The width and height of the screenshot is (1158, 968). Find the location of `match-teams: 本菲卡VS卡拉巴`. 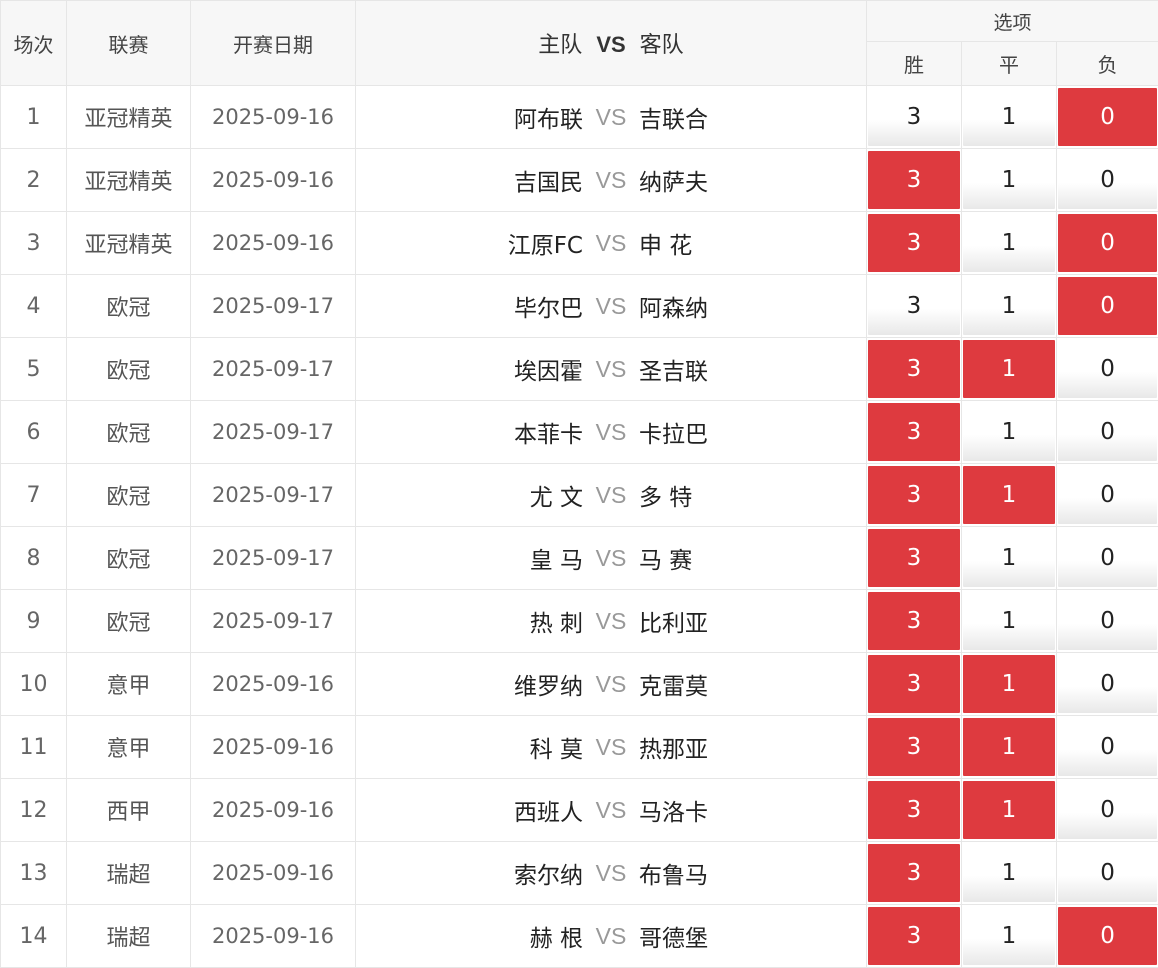

match-teams: 本菲卡VS卡拉巴 is located at coordinates (611, 432).